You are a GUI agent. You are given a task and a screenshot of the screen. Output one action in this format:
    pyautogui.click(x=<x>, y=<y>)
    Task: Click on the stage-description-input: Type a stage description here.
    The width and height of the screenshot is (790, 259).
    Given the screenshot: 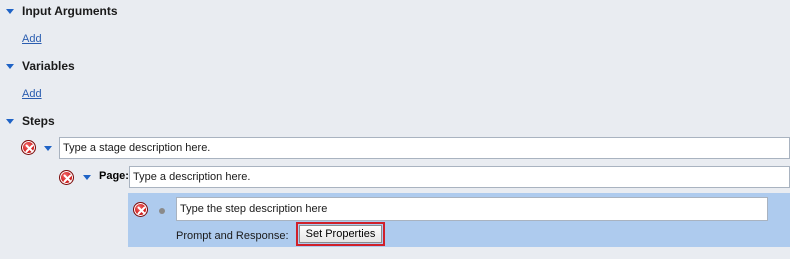 What is the action you would take?
    pyautogui.click(x=424, y=148)
    